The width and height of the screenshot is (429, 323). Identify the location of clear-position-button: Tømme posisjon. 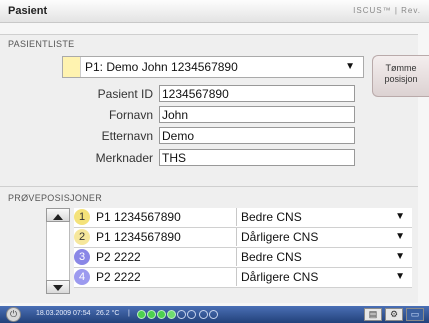
(400, 76).